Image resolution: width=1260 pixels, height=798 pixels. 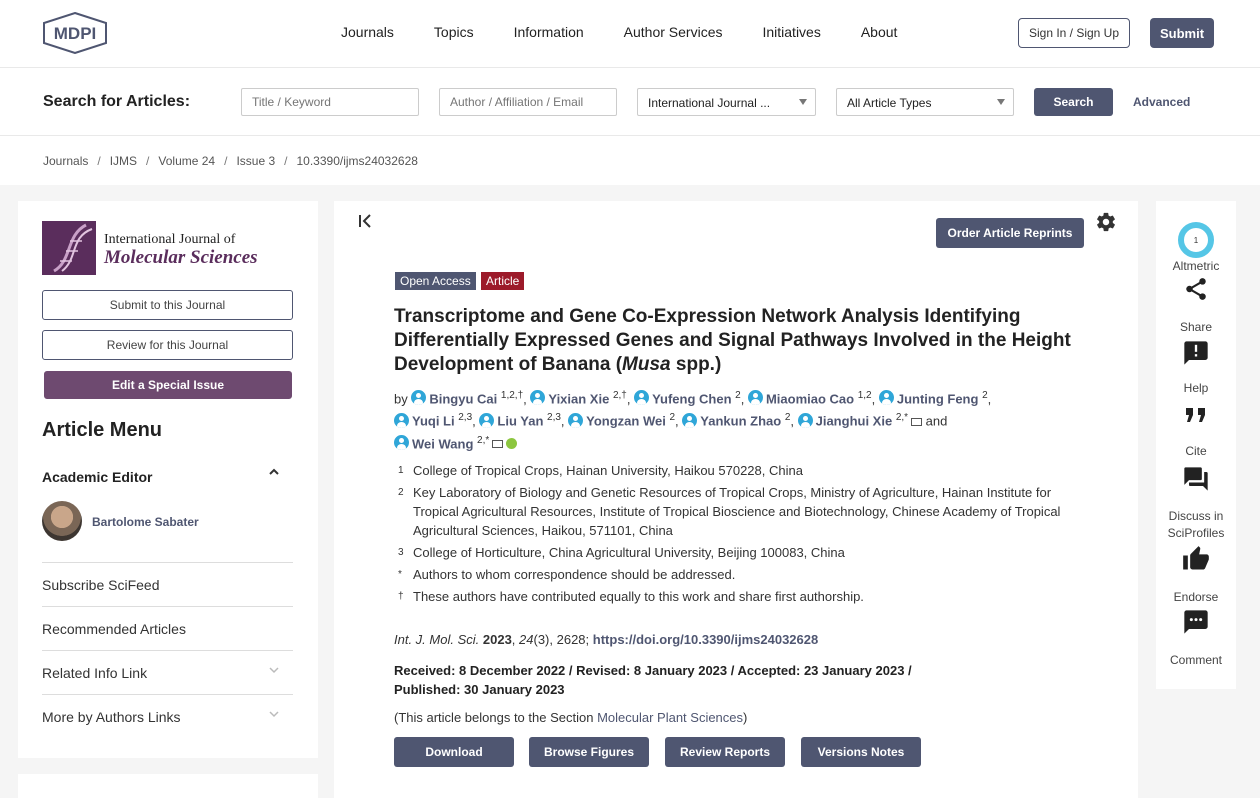 What do you see at coordinates (1196, 289) in the screenshot?
I see `share-icon` at bounding box center [1196, 289].